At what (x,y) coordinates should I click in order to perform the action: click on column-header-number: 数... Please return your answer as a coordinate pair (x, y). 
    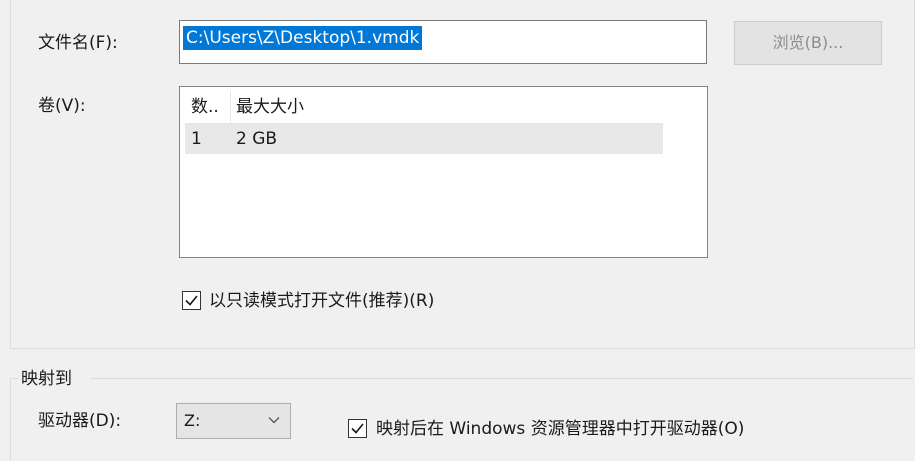
    Looking at the image, I should click on (205, 107).